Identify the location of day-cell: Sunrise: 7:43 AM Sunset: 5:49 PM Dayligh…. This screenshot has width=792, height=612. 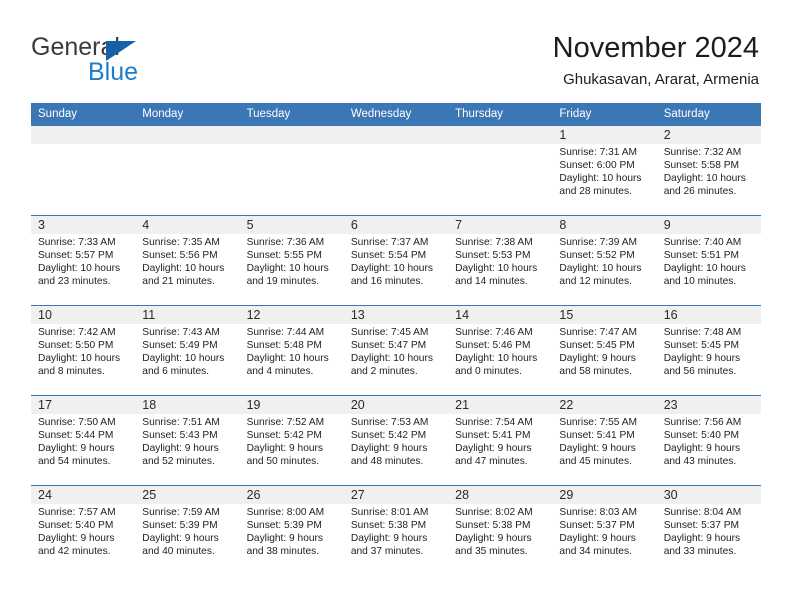
(187, 359).